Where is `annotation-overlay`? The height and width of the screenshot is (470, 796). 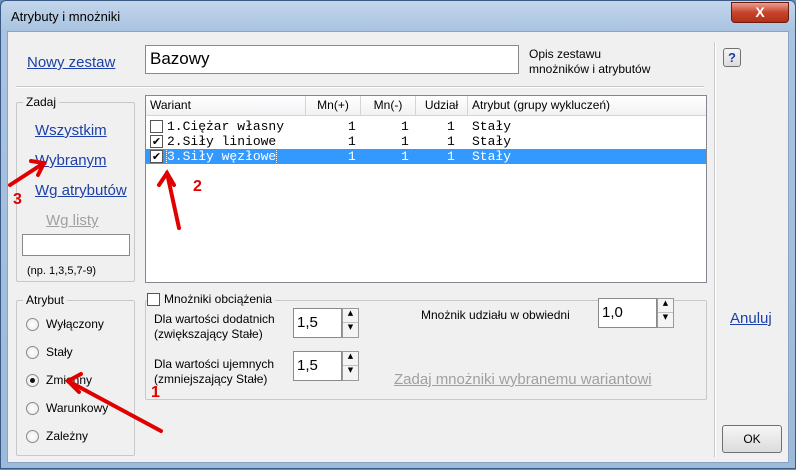
annotation-overlay is located at coordinates (94, 296).